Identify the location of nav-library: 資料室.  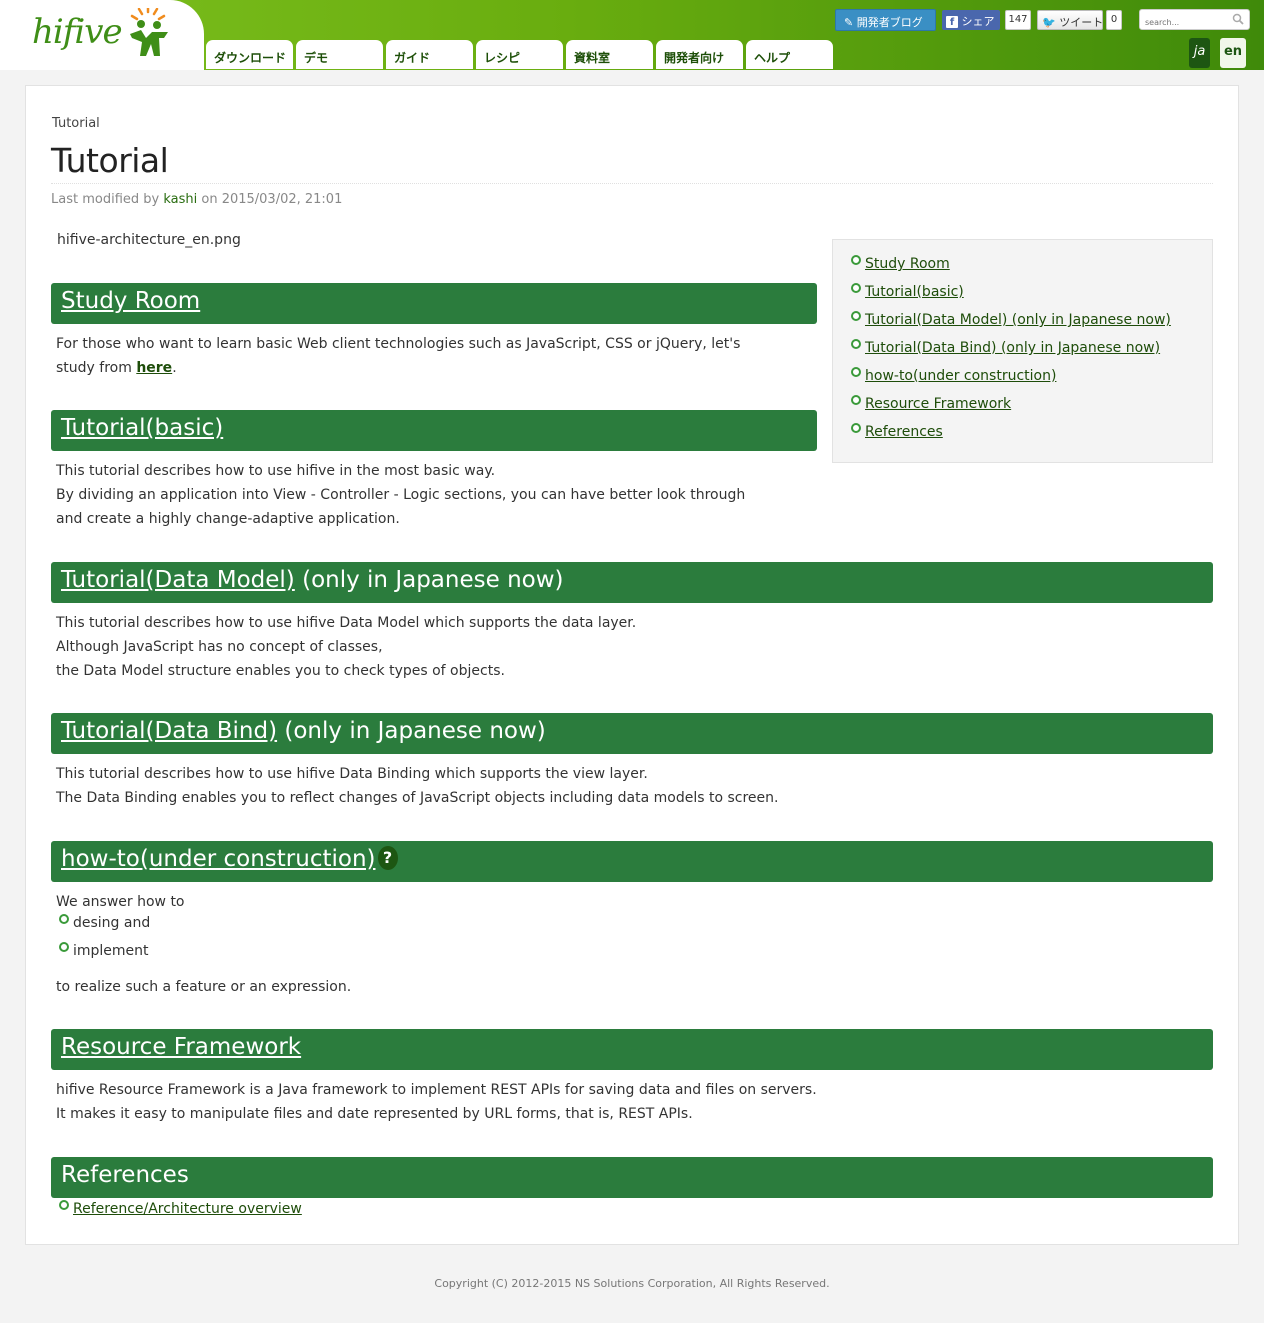
(609, 54).